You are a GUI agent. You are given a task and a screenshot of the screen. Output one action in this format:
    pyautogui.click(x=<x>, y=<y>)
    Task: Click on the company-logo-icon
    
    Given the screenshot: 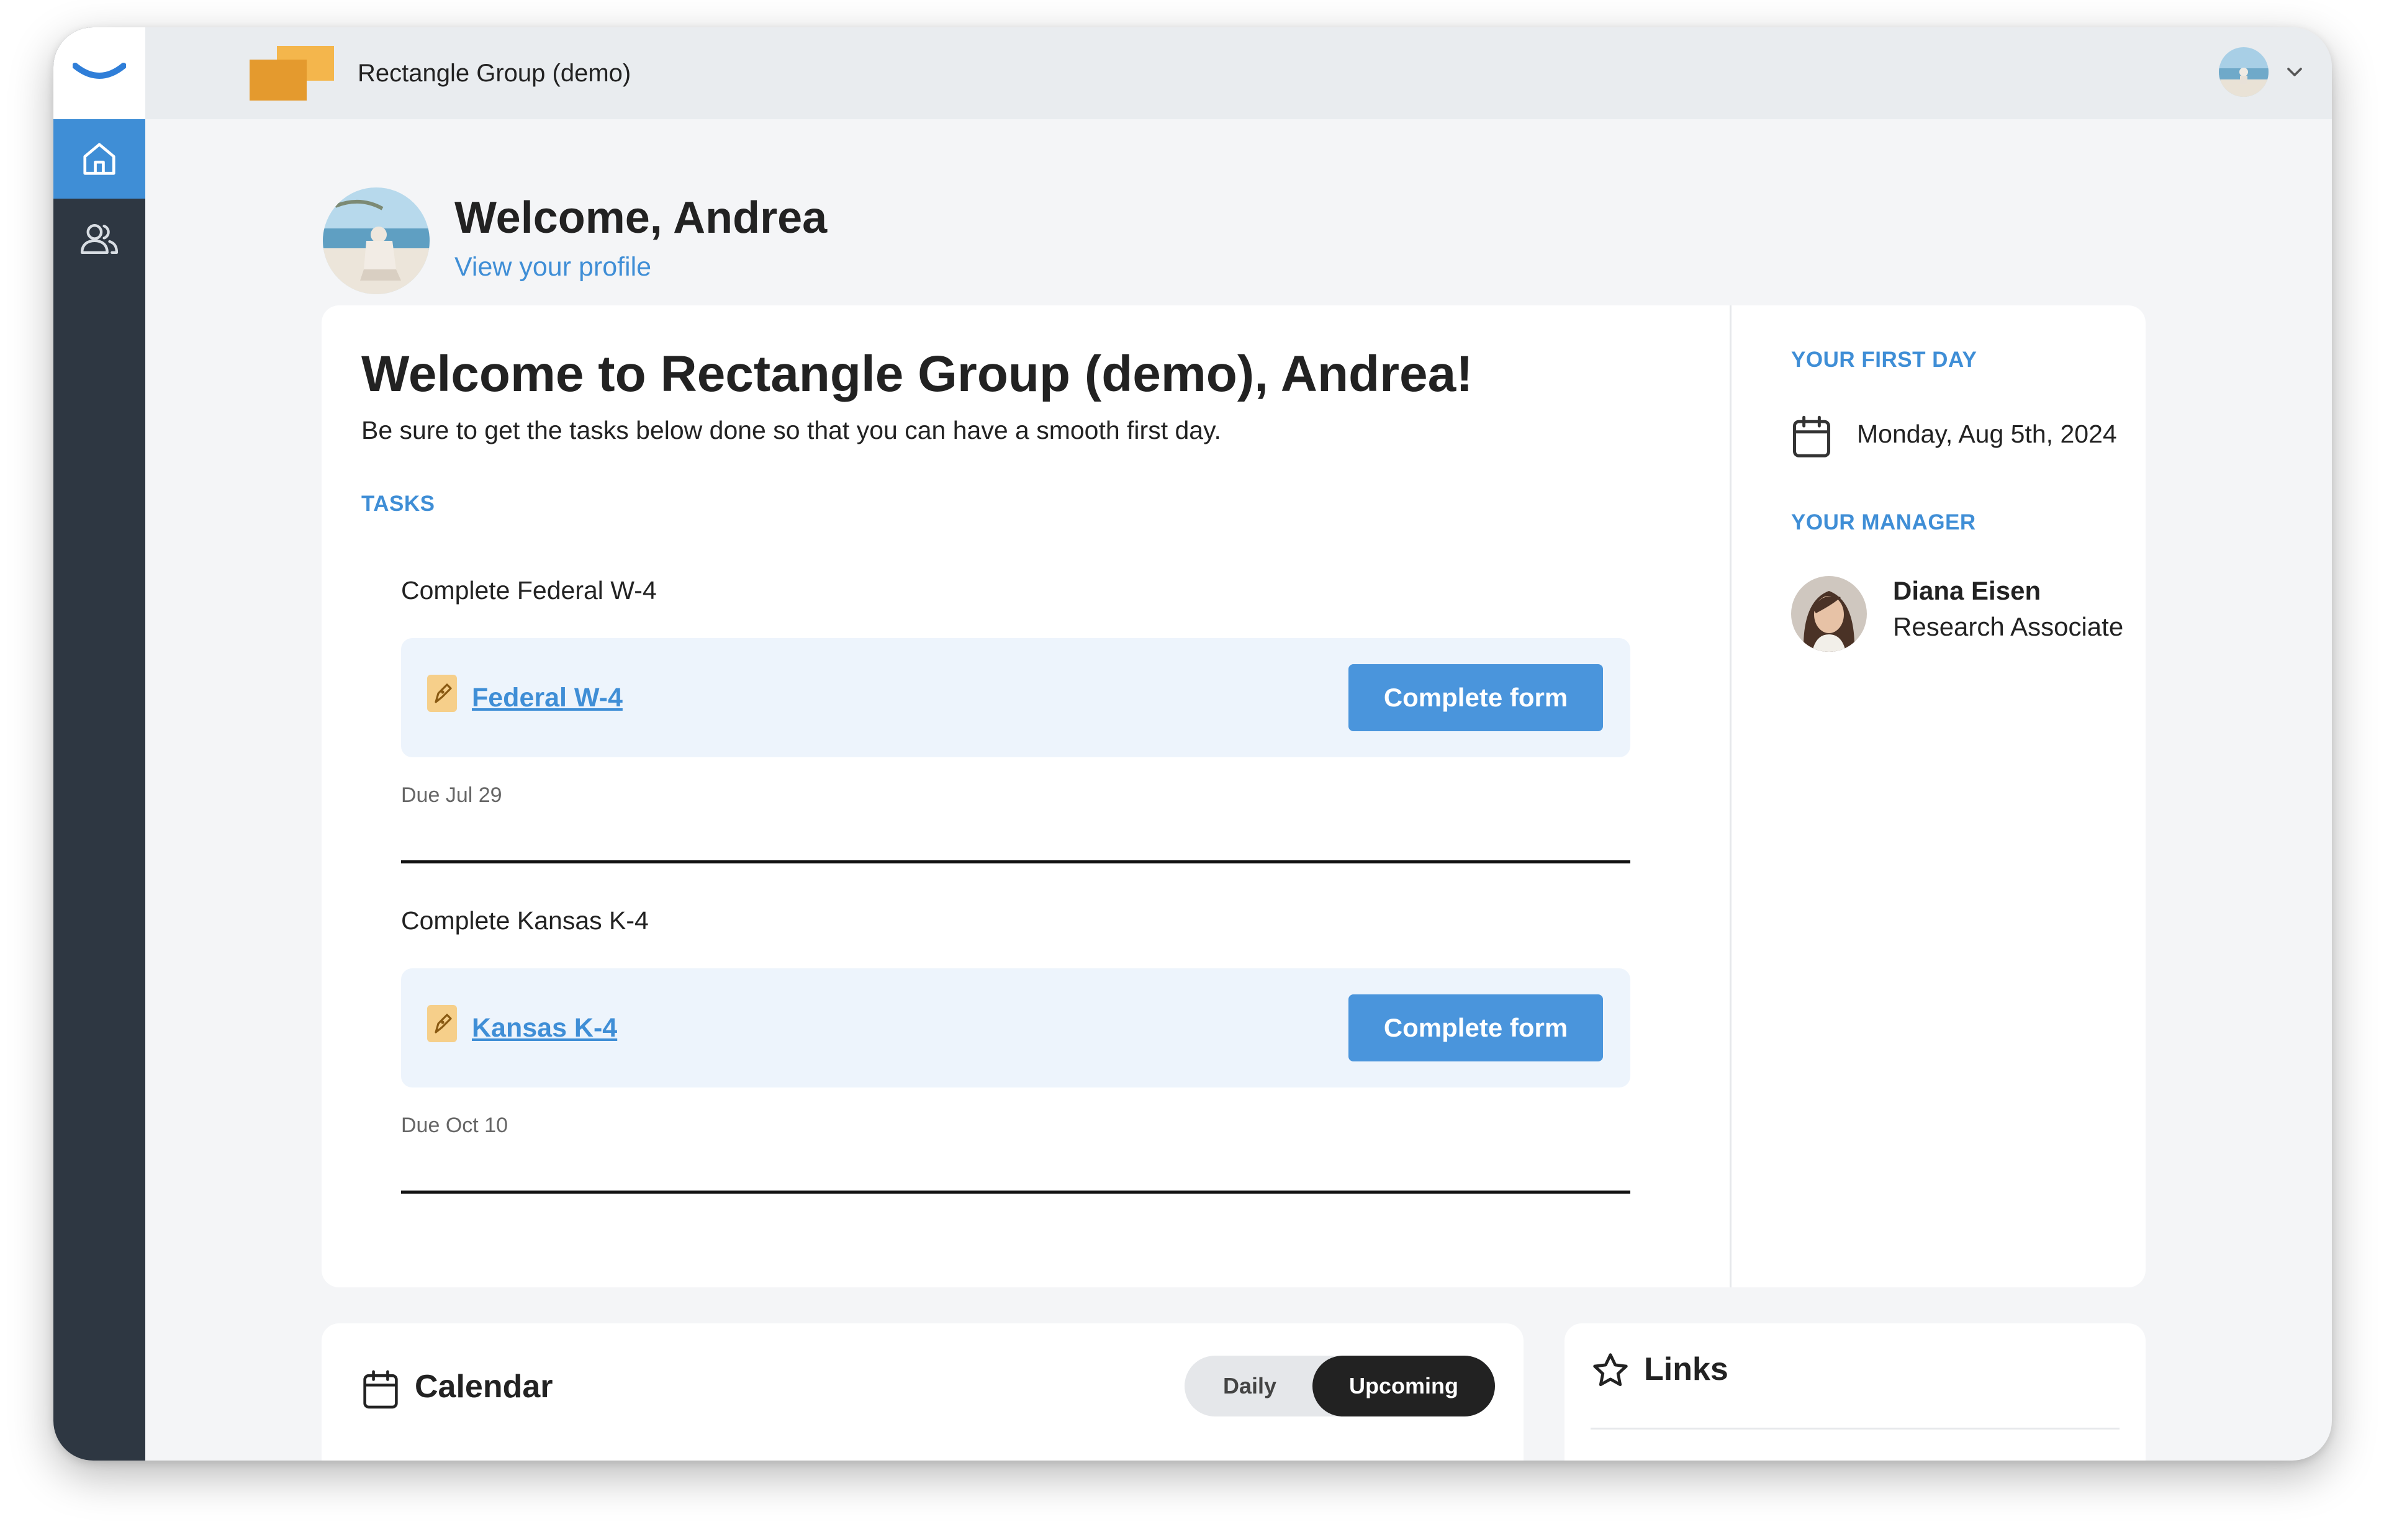 What is the action you would take?
    pyautogui.click(x=292, y=73)
    